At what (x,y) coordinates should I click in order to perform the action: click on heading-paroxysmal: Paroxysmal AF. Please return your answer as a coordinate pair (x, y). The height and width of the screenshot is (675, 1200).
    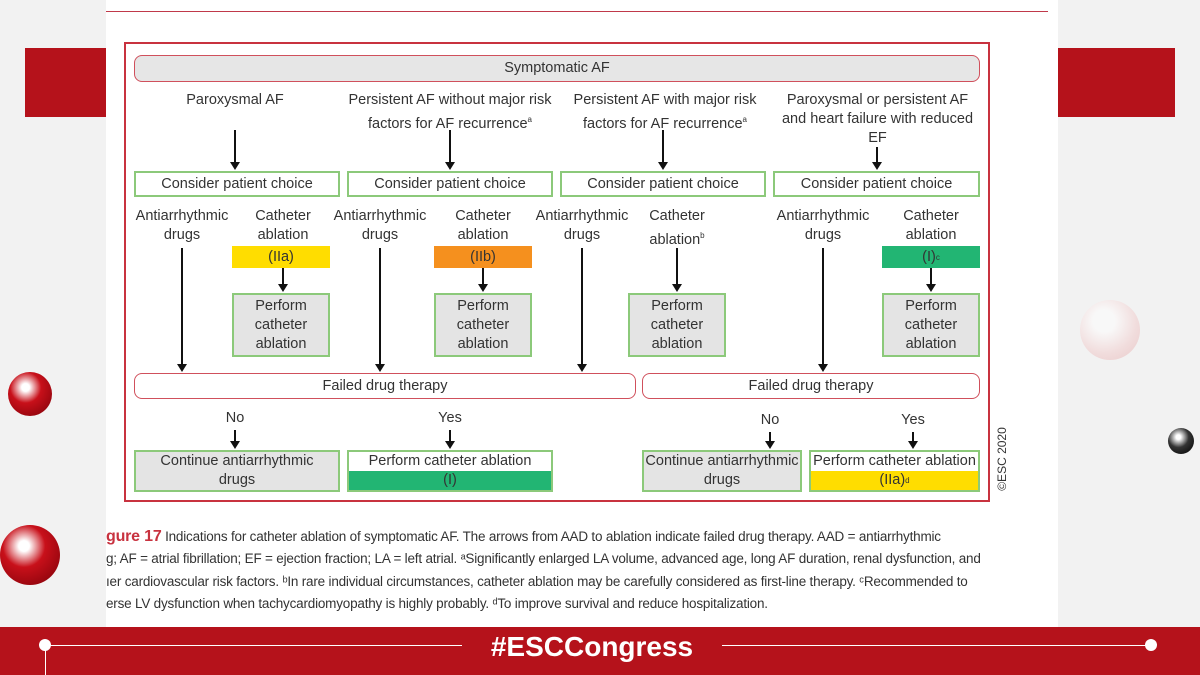
    Looking at the image, I should click on (235, 100).